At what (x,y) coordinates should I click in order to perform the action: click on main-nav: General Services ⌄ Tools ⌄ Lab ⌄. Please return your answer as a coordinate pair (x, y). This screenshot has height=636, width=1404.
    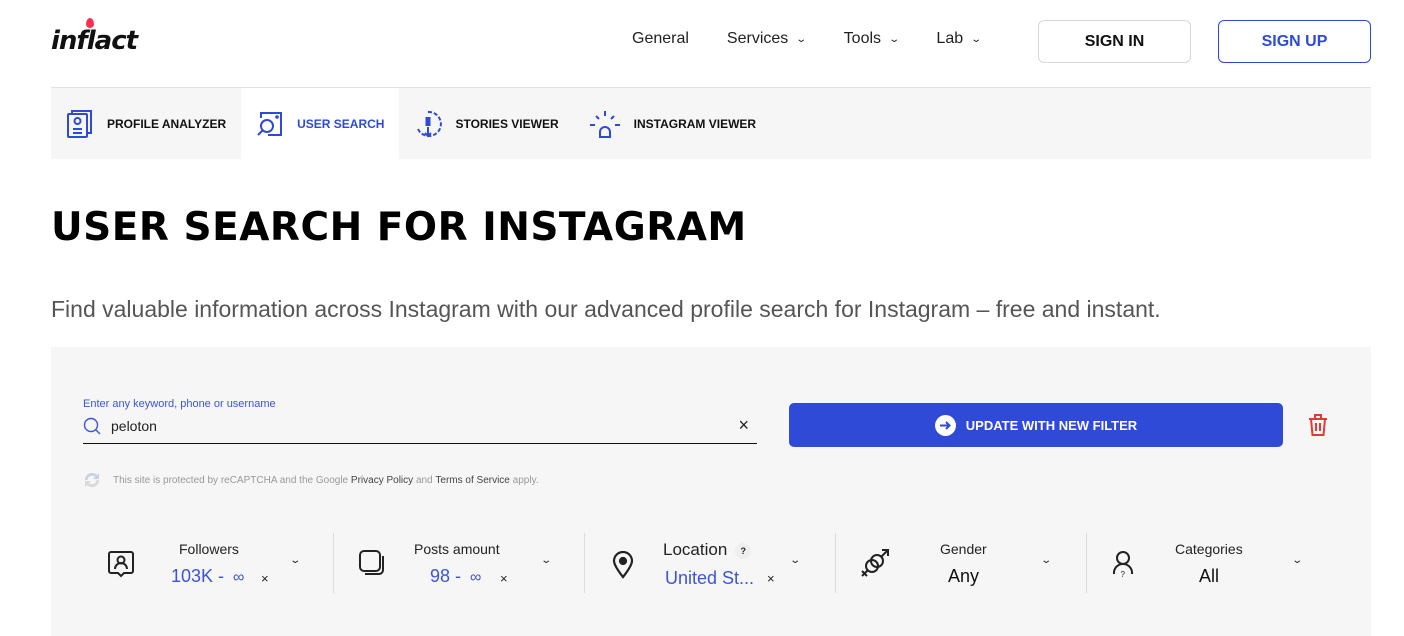
    Looking at the image, I should click on (807, 39).